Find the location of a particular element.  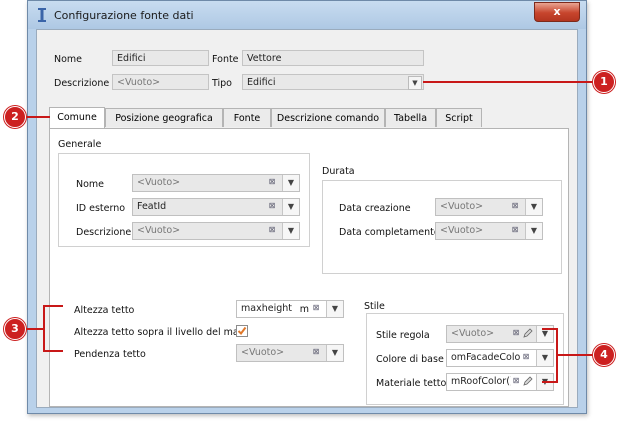

data-completamento-label: Data completamento is located at coordinates (389, 232).